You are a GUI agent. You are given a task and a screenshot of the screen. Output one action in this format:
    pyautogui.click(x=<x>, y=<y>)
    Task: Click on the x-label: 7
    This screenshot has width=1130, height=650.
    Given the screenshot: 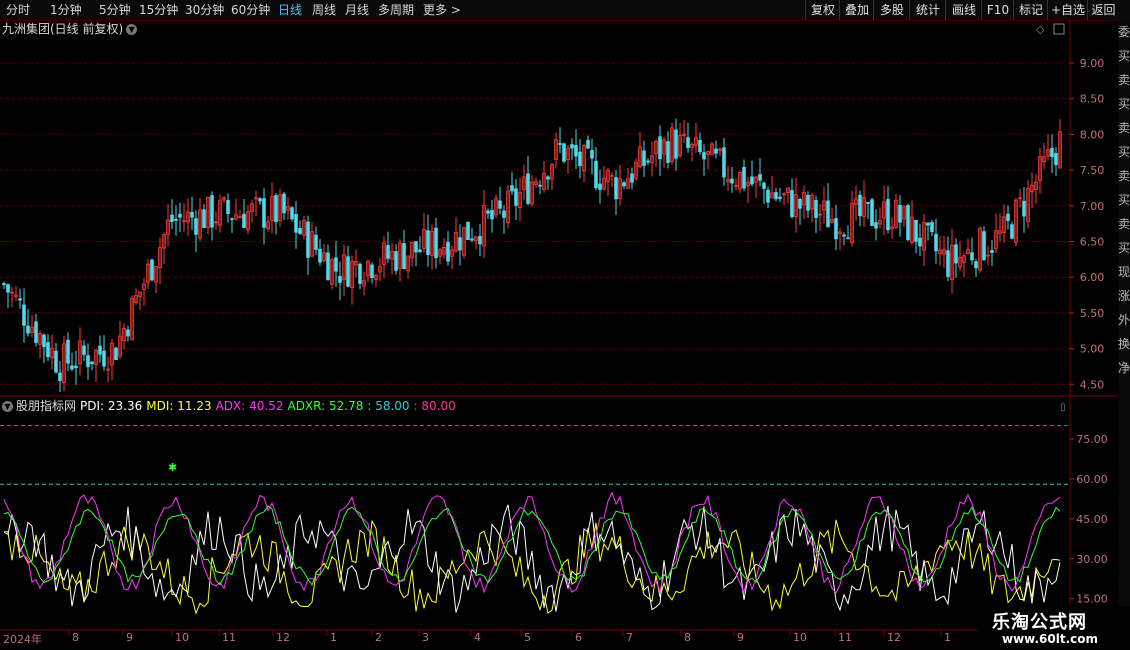 What is the action you would take?
    pyautogui.click(x=629, y=637)
    